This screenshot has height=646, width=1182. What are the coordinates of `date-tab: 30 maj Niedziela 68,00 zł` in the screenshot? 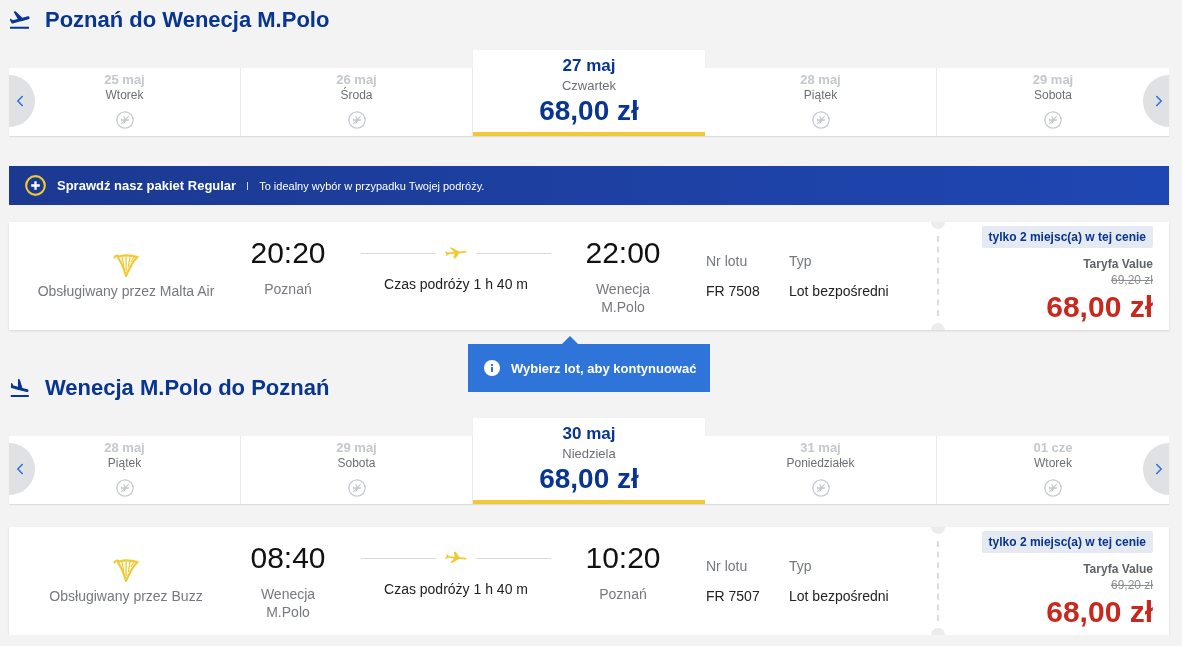 It's located at (589, 461).